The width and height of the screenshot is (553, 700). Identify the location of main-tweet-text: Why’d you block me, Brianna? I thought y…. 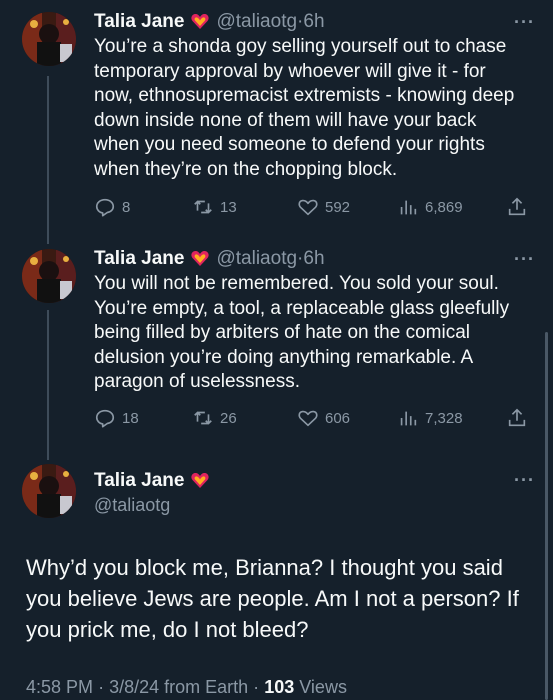
(272, 598).